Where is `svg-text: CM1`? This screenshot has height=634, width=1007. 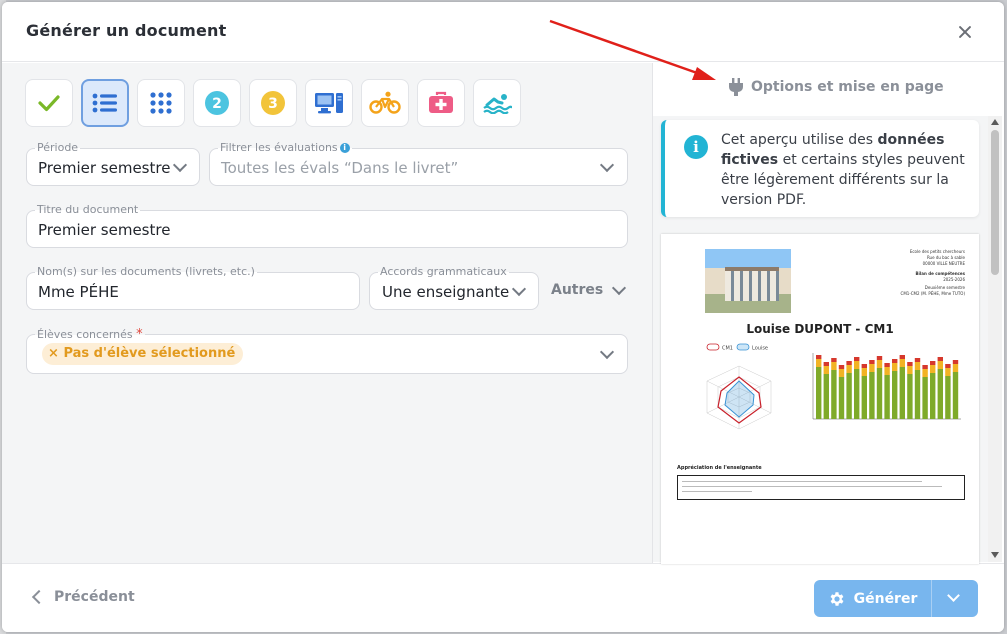 svg-text: CM1 is located at coordinates (727, 349).